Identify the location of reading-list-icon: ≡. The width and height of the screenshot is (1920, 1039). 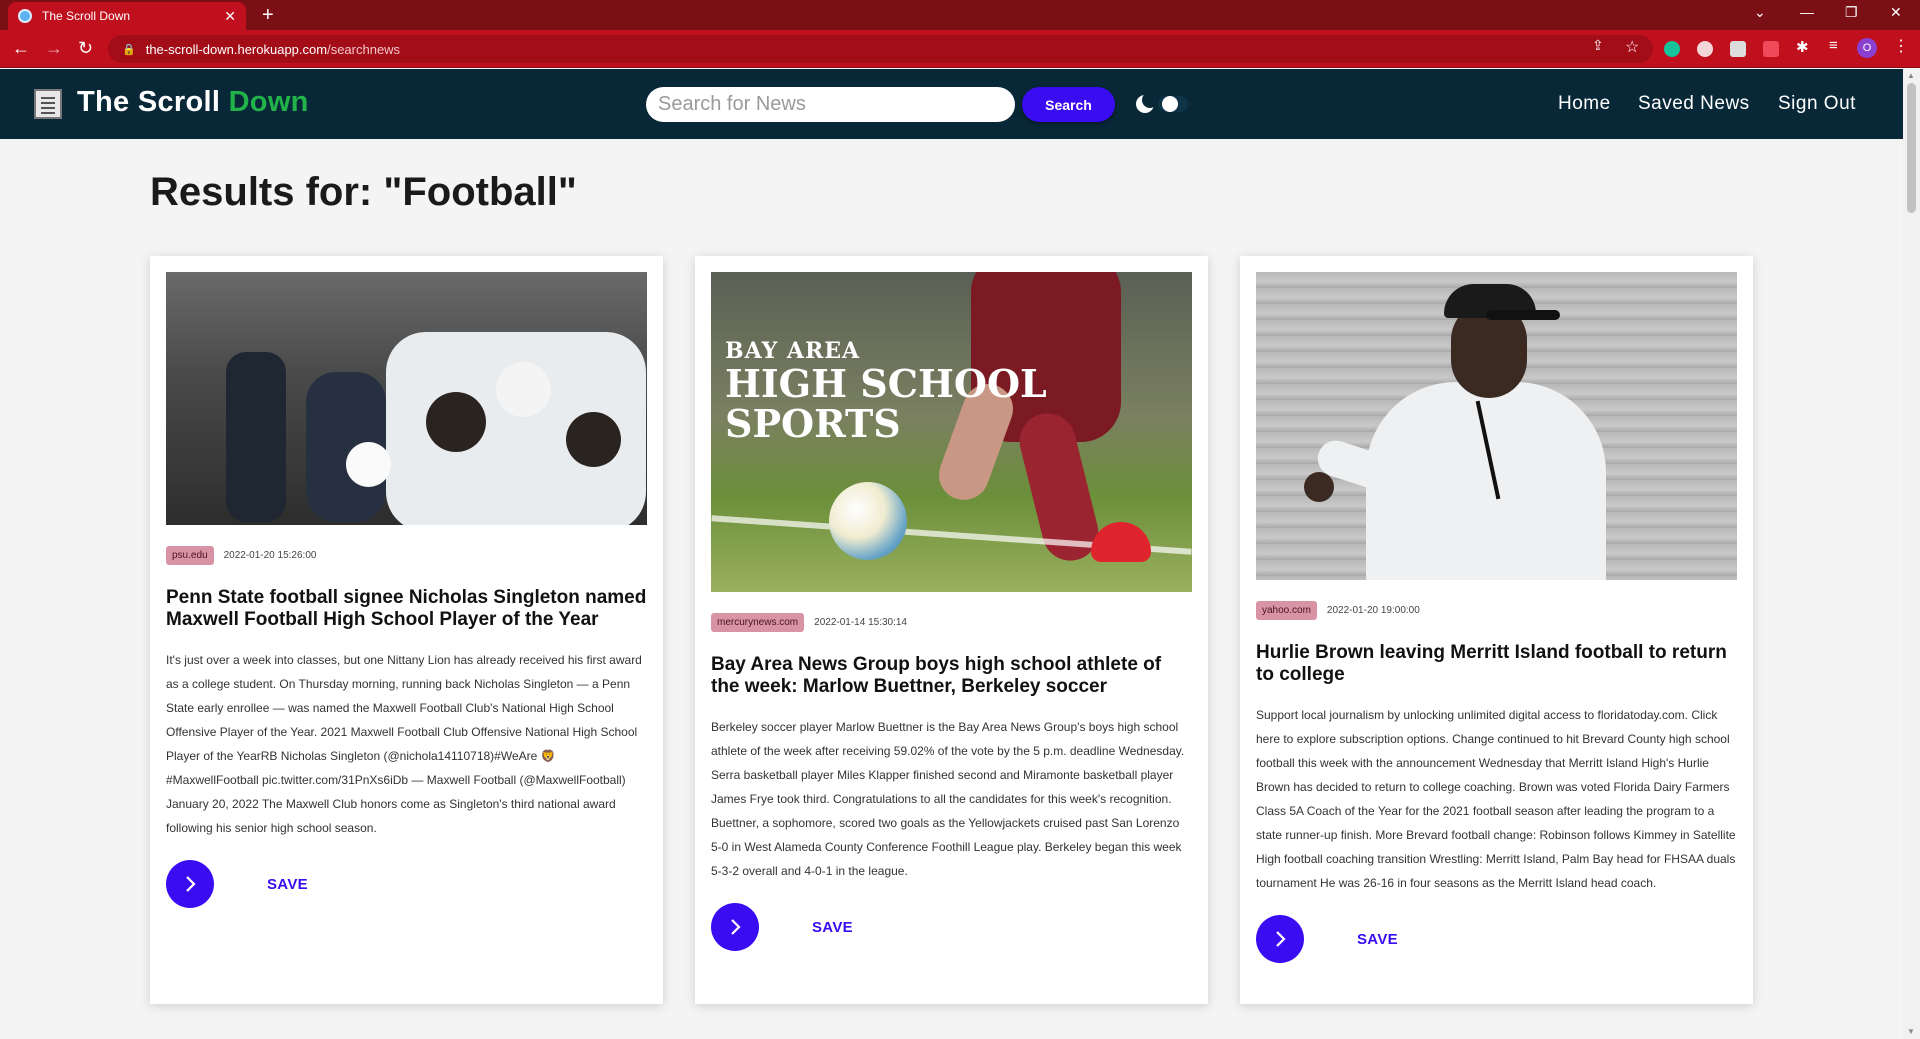
(1837, 45).